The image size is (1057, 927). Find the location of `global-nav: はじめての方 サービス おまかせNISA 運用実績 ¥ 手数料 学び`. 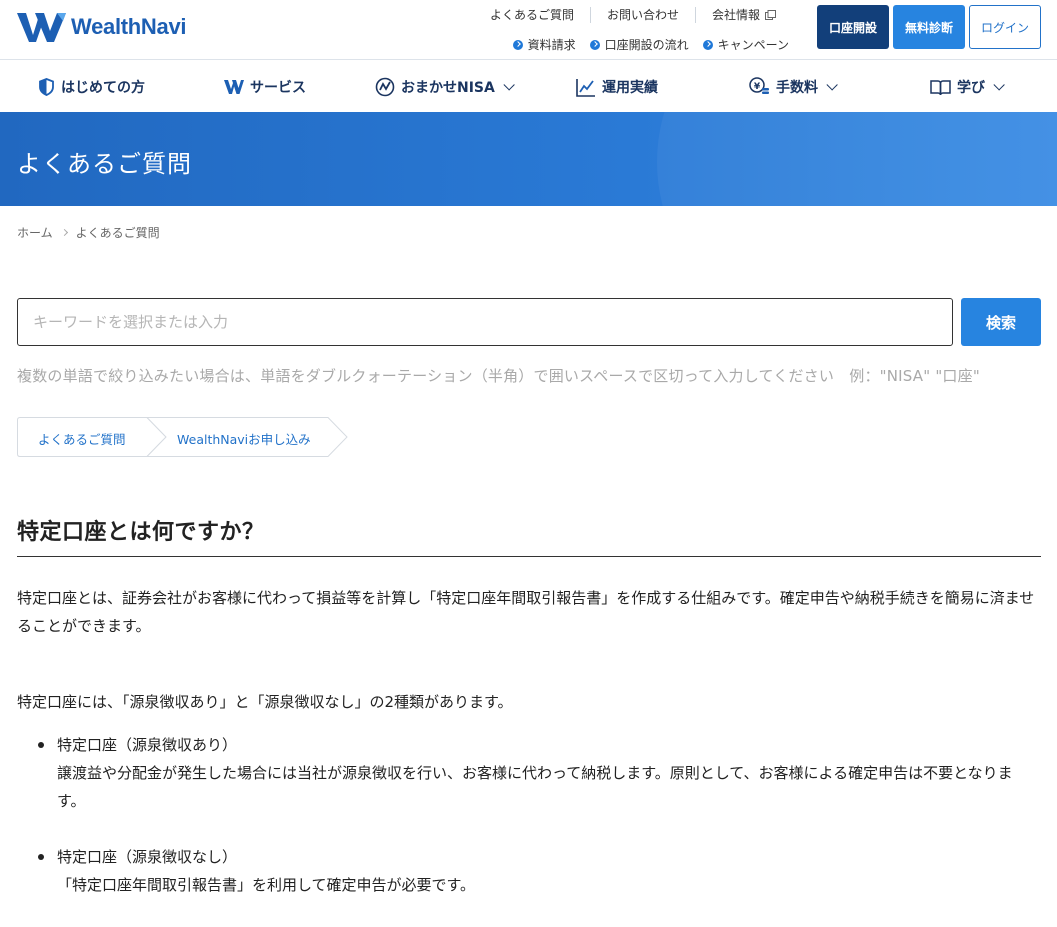

global-nav: はじめての方 サービス おまかせNISA 運用実績 ¥ 手数料 学び is located at coordinates (528, 86).